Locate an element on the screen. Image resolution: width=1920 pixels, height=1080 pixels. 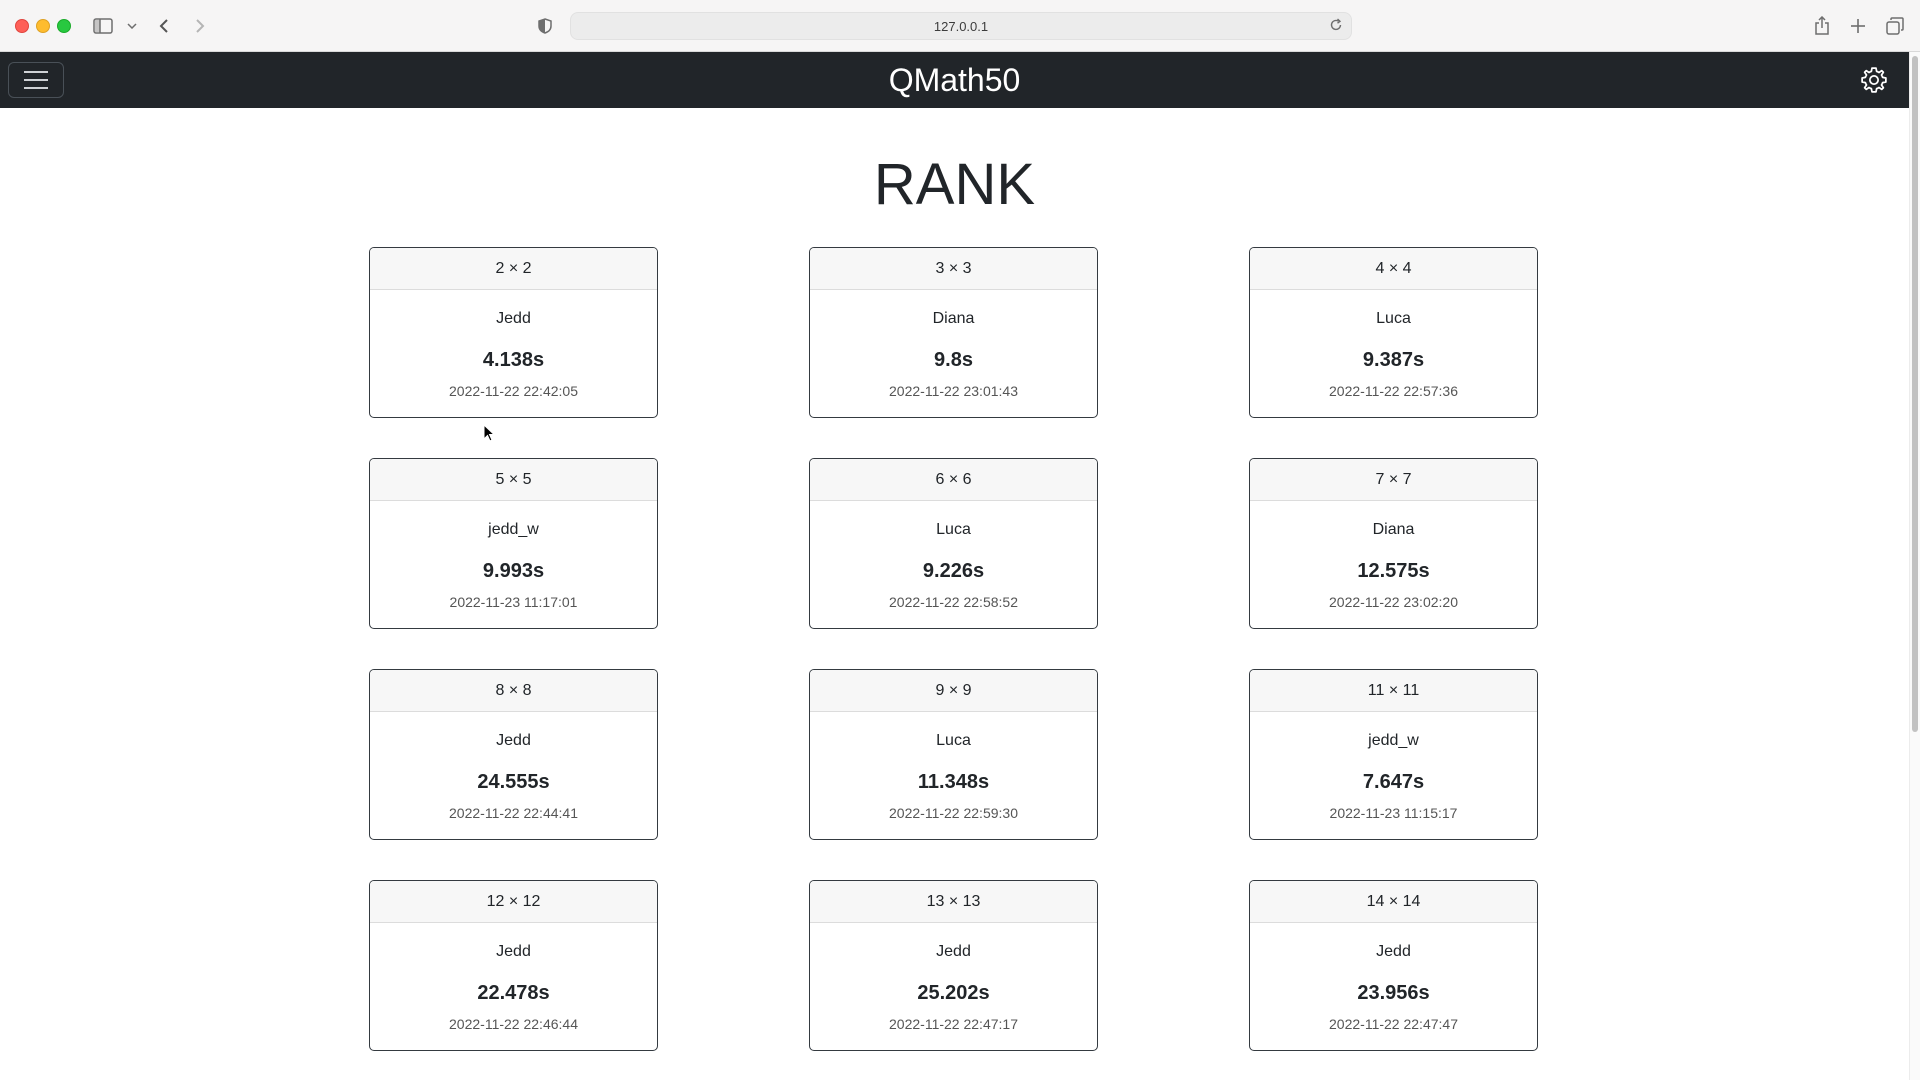
rank-card-body: Jedd 23.956s 2022-11-22 22:47:47 is located at coordinates (1393, 987).